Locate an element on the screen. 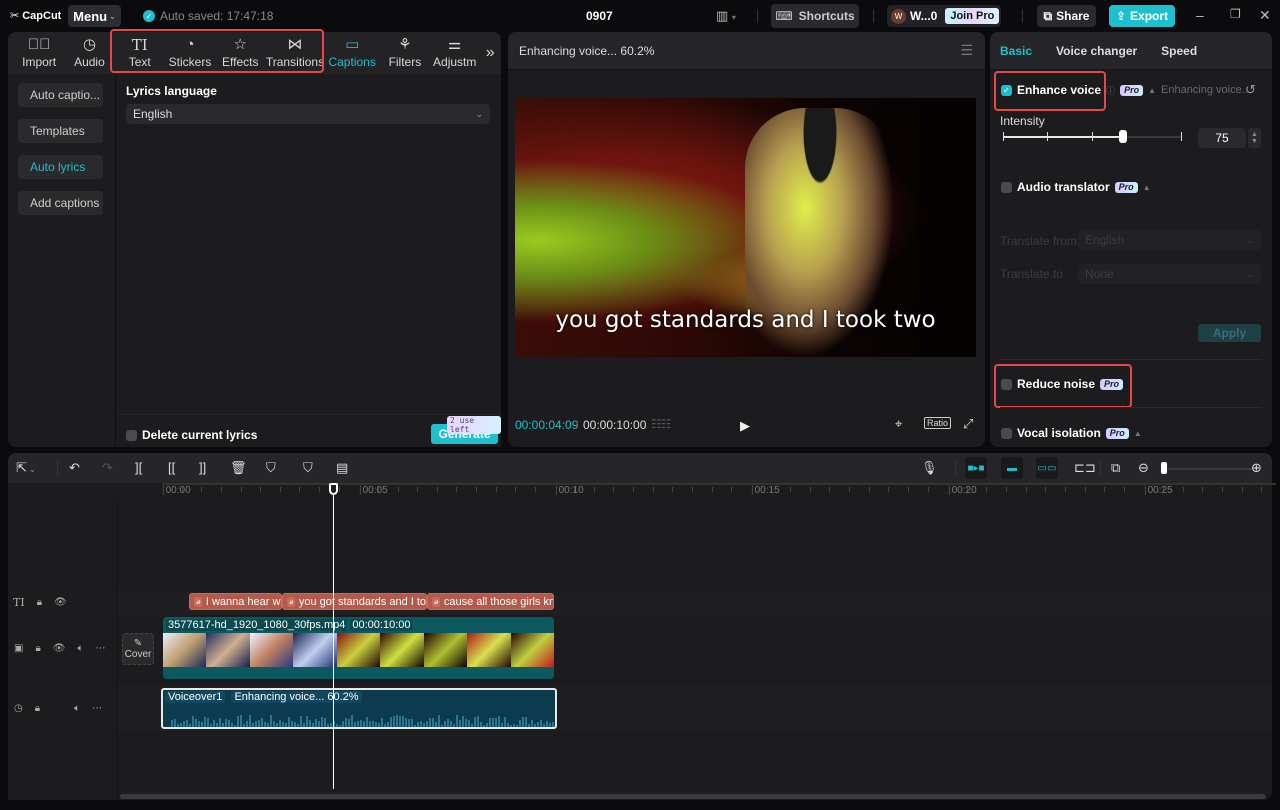 This screenshot has width=1280, height=810. undo-icon: ↶ is located at coordinates (74, 468).